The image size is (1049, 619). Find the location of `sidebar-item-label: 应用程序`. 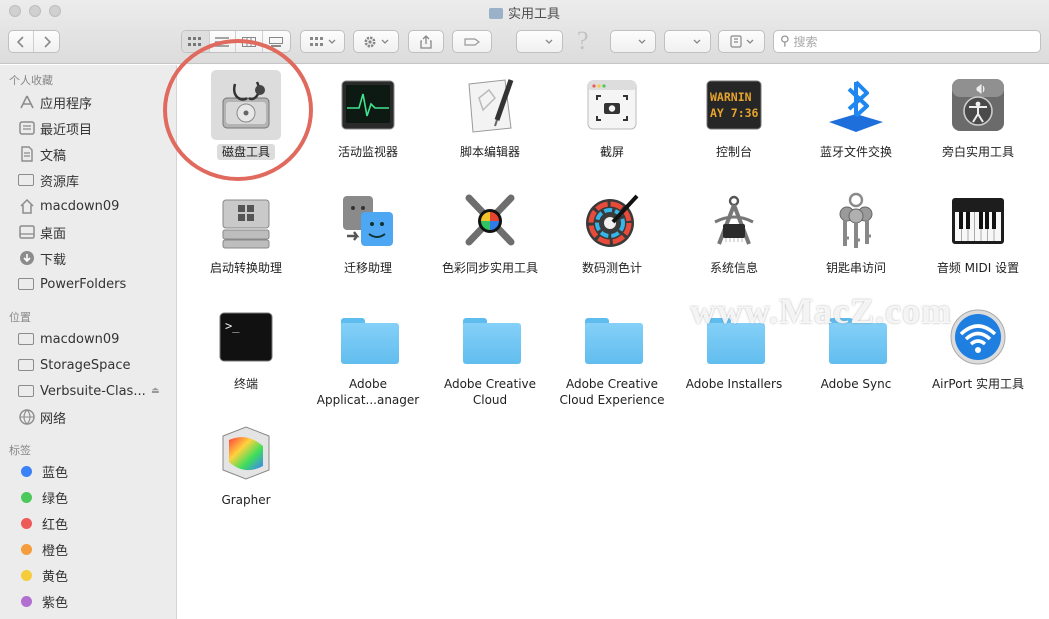

sidebar-item-label: 应用程序 is located at coordinates (66, 104).